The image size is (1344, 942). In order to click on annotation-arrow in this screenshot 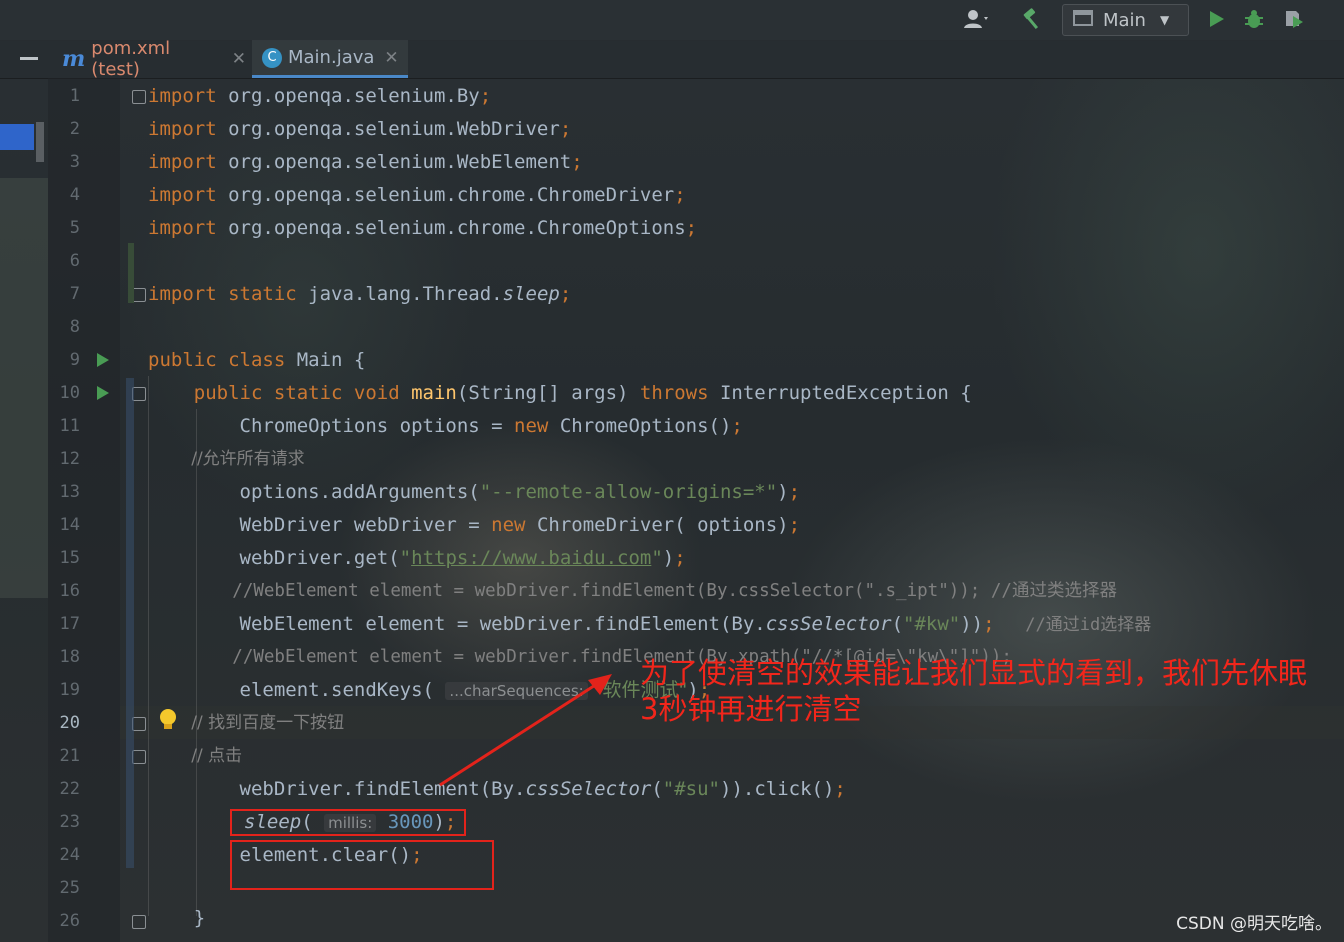, I will do `click(525, 730)`.